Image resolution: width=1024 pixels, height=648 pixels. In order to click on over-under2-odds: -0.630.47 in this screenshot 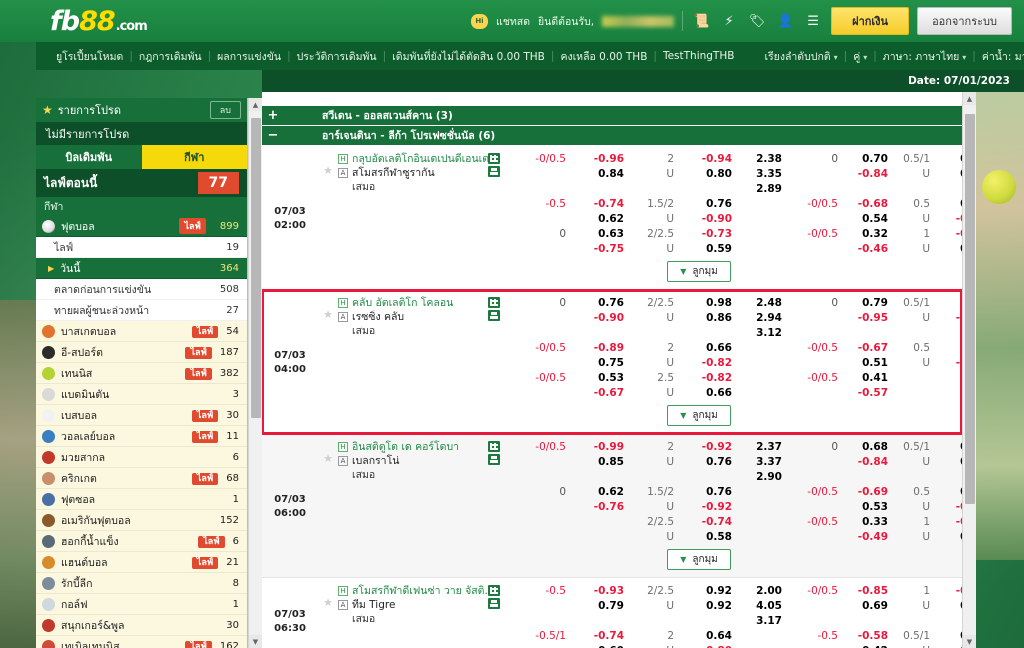, I will do `click(949, 530)`.